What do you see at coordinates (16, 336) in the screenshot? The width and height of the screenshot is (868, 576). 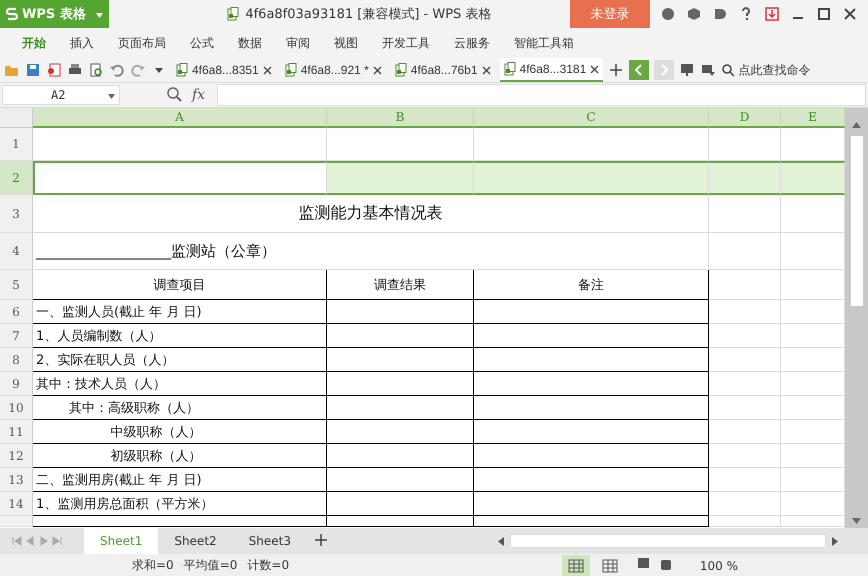 I see `row-header: 7` at bounding box center [16, 336].